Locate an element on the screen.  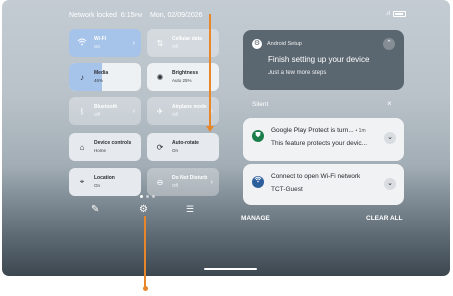
wifi-icon is located at coordinates (82, 43).